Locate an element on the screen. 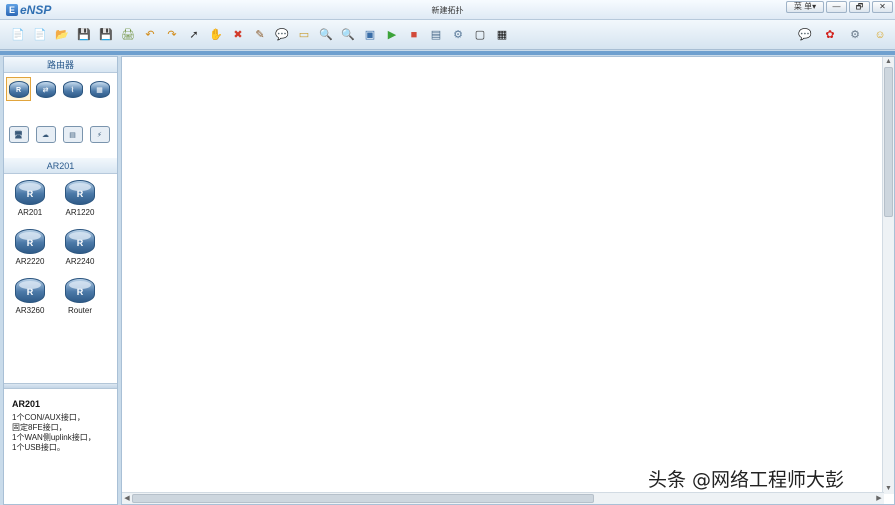 This screenshot has width=895, height=505. delete-icon: ✖ is located at coordinates (238, 35).